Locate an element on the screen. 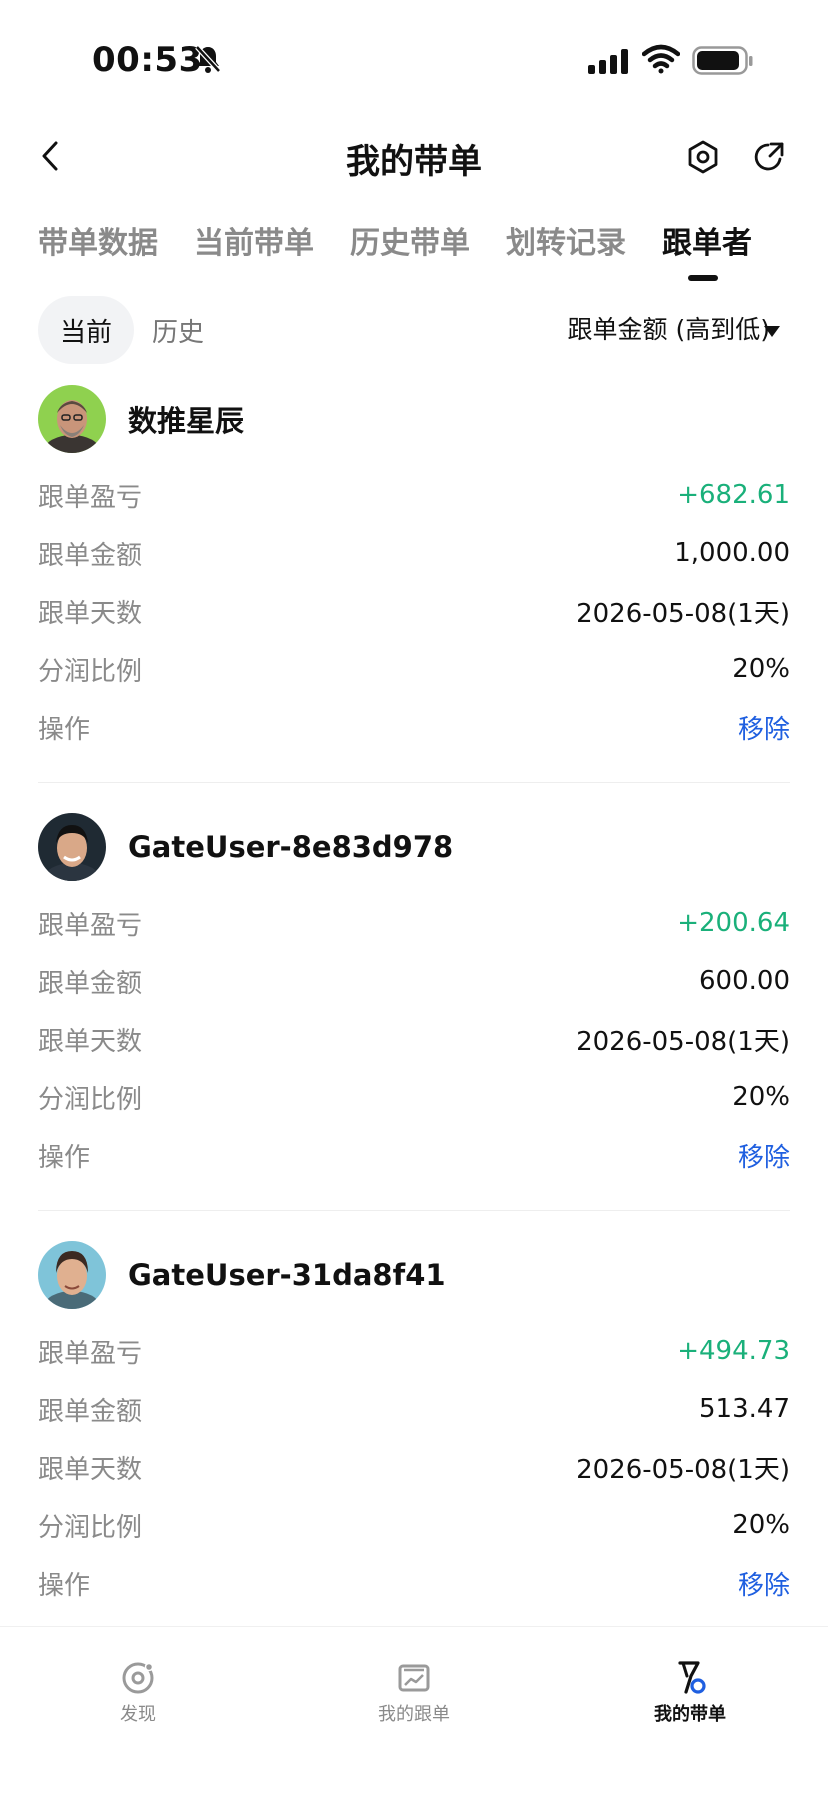 Image resolution: width=828 pixels, height=1801 pixels. amount-row: 跟单金额 1,000.00 is located at coordinates (414, 553).